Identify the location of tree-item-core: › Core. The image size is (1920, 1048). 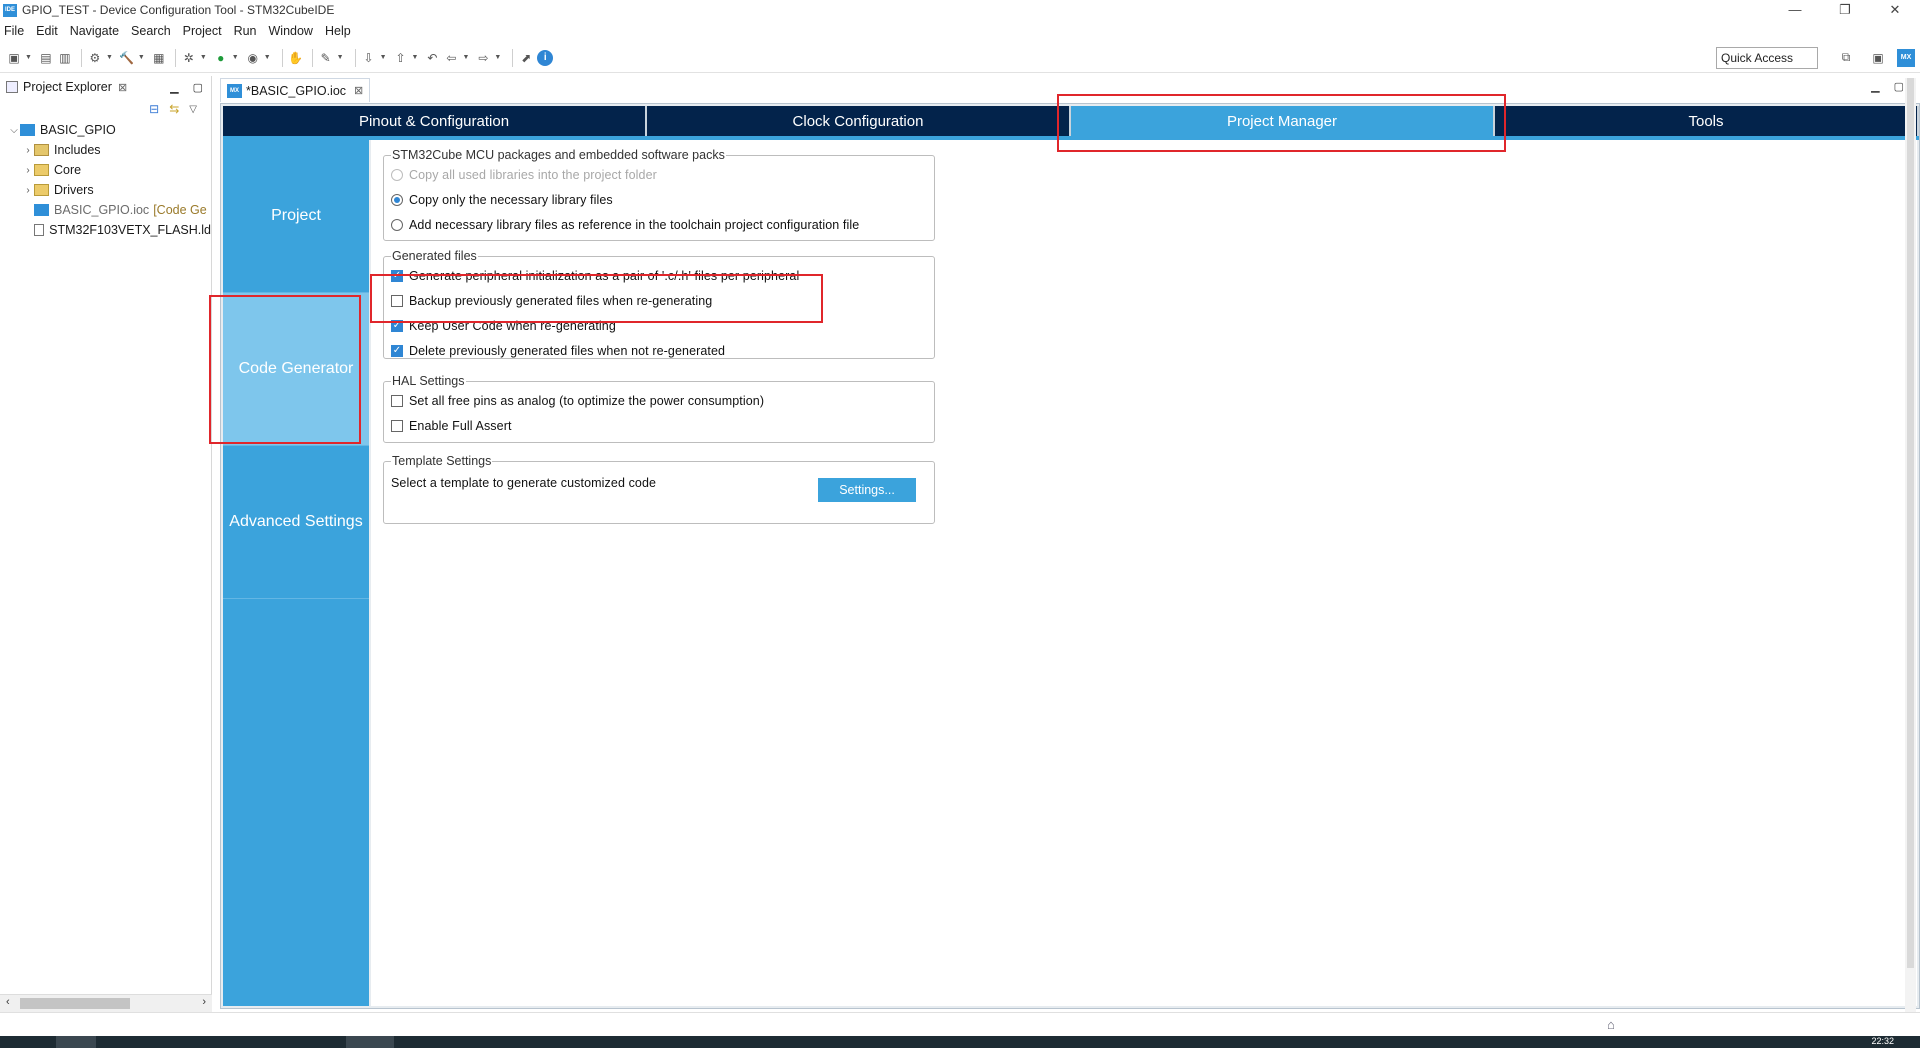
(105, 170).